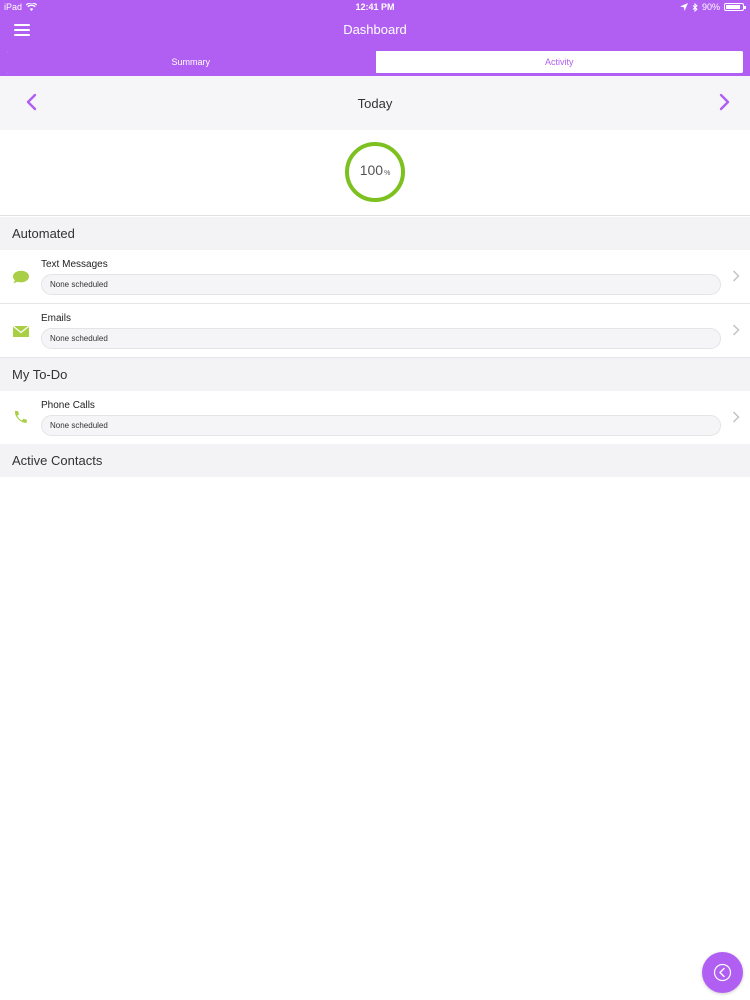  I want to click on list-item-text-messages: Text Messages None scheduled, so click(375, 277).